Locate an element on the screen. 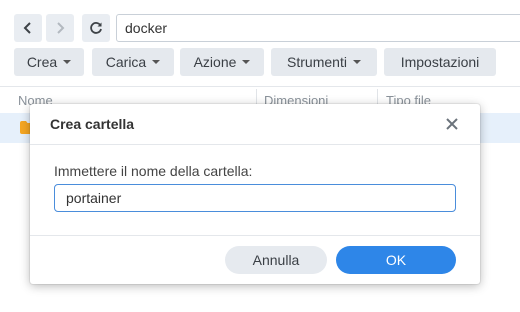  chevron-right-icon is located at coordinates (61, 28).